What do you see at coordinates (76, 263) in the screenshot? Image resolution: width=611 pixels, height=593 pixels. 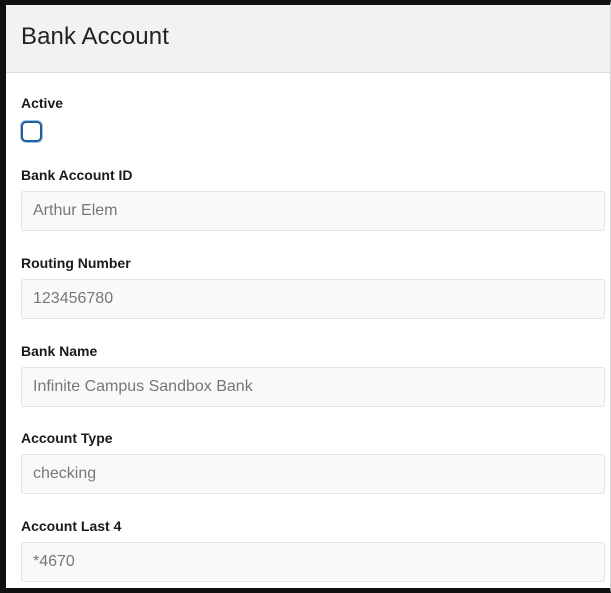 I see `routing-number-label: Routing Number` at bounding box center [76, 263].